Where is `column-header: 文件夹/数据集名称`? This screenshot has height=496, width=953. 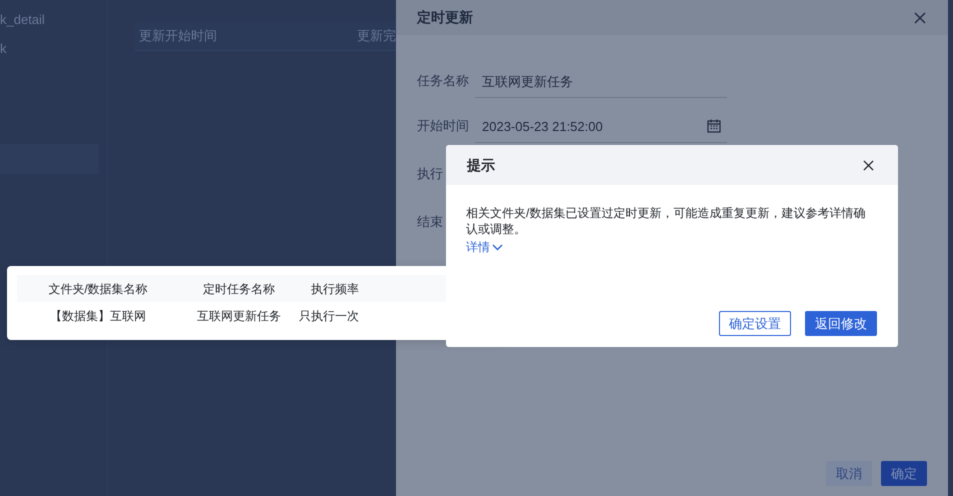
column-header: 文件夹/数据集名称 is located at coordinates (98, 289).